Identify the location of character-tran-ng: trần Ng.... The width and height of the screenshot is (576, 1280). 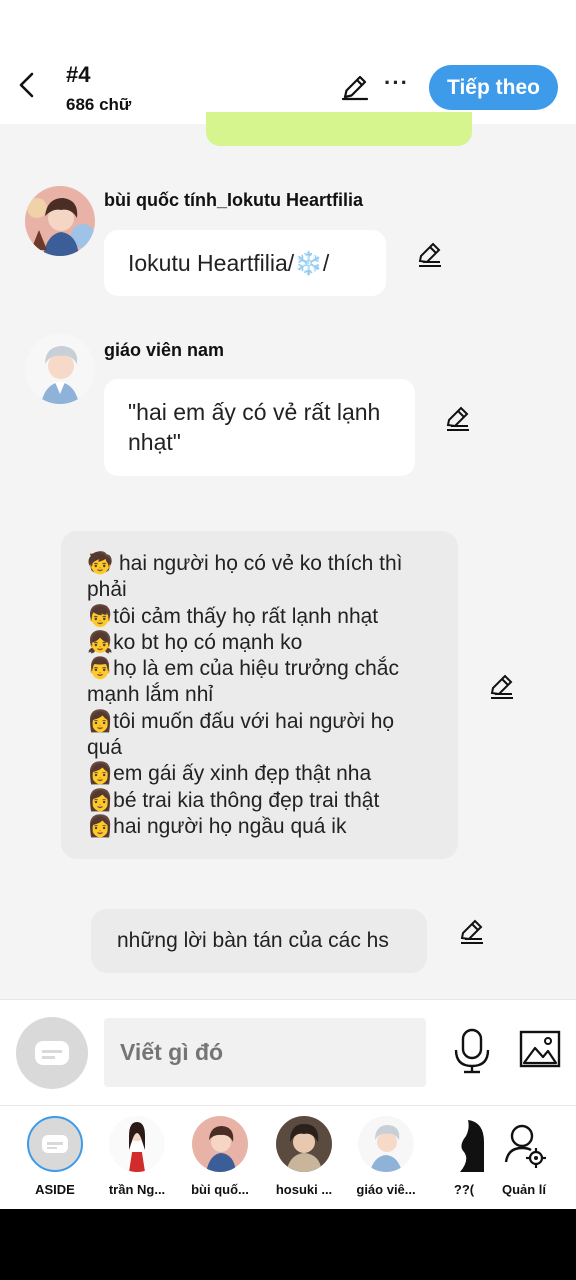
(137, 1156).